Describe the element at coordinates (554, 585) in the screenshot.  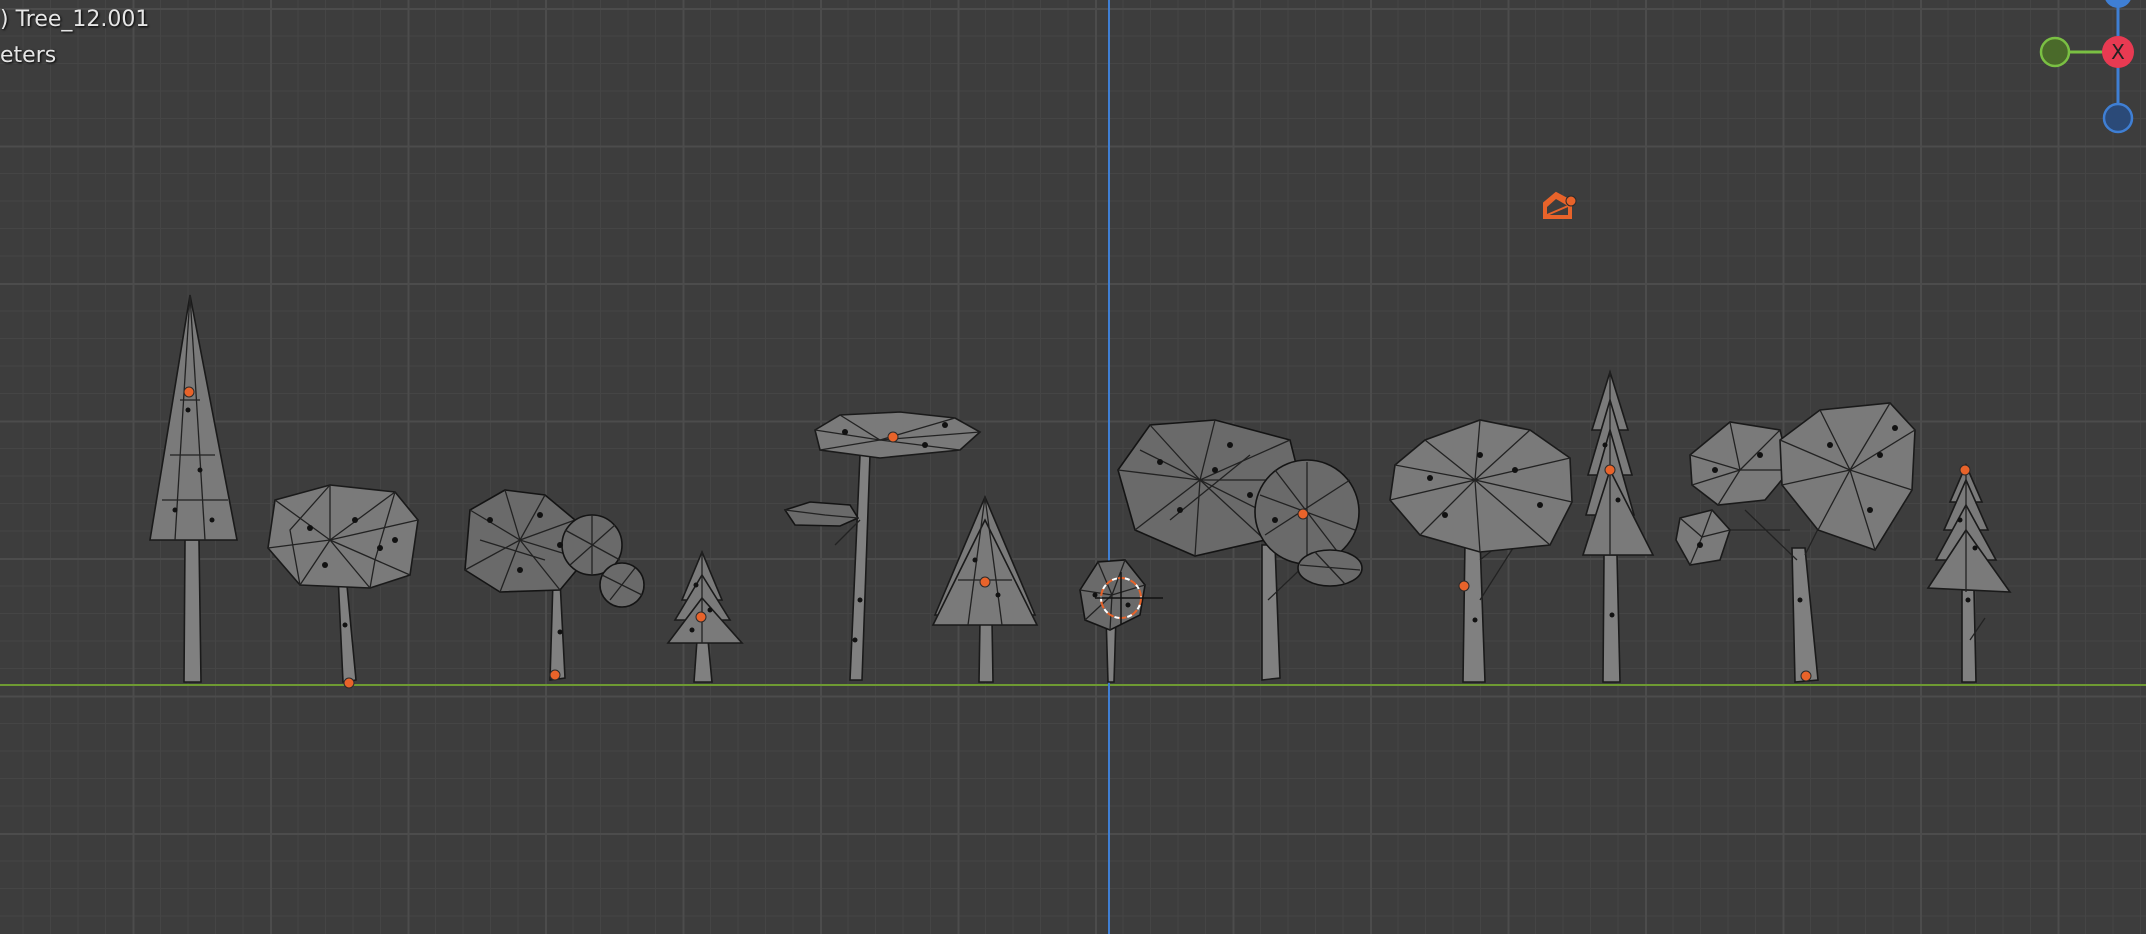
I see `bushy-tree` at that location.